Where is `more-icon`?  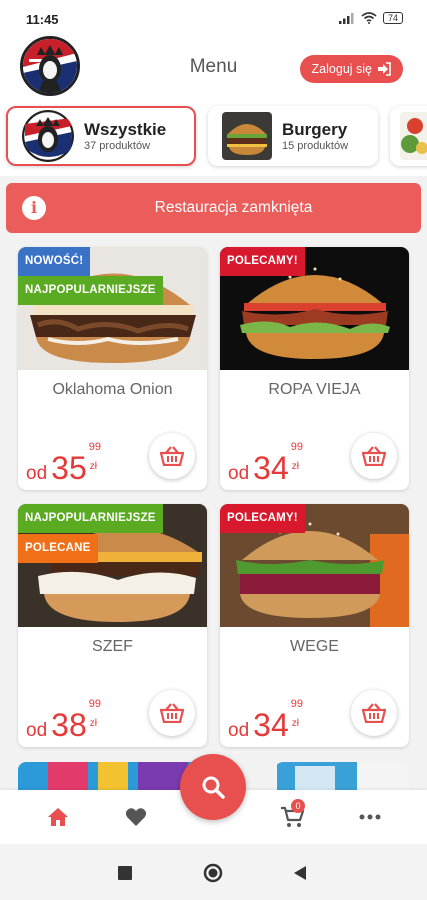
more-icon is located at coordinates (370, 817).